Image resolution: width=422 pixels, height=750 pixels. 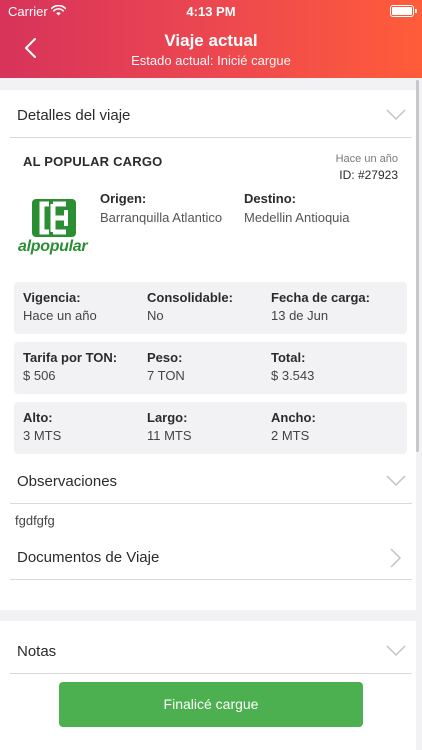 I want to click on trip-id: ID: #27923, so click(x=368, y=175).